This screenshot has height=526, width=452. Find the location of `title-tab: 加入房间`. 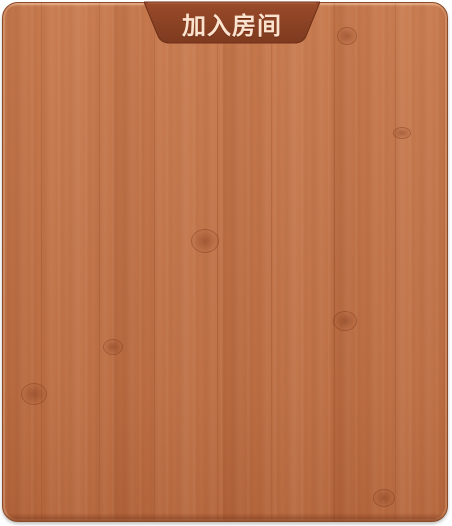

title-tab: 加入房间 is located at coordinates (232, 22).